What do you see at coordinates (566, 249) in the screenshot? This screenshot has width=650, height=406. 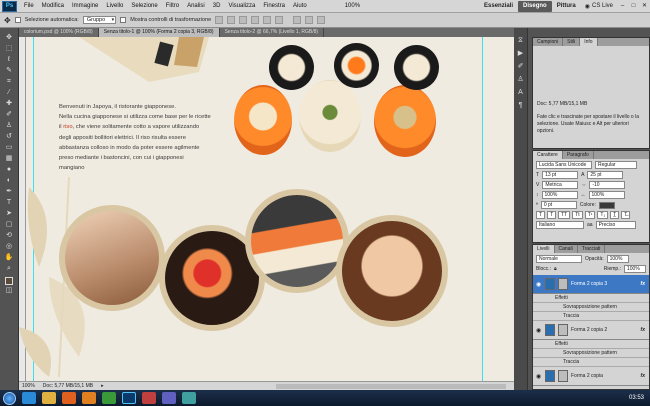 I see `tab-canali: Canali` at bounding box center [566, 249].